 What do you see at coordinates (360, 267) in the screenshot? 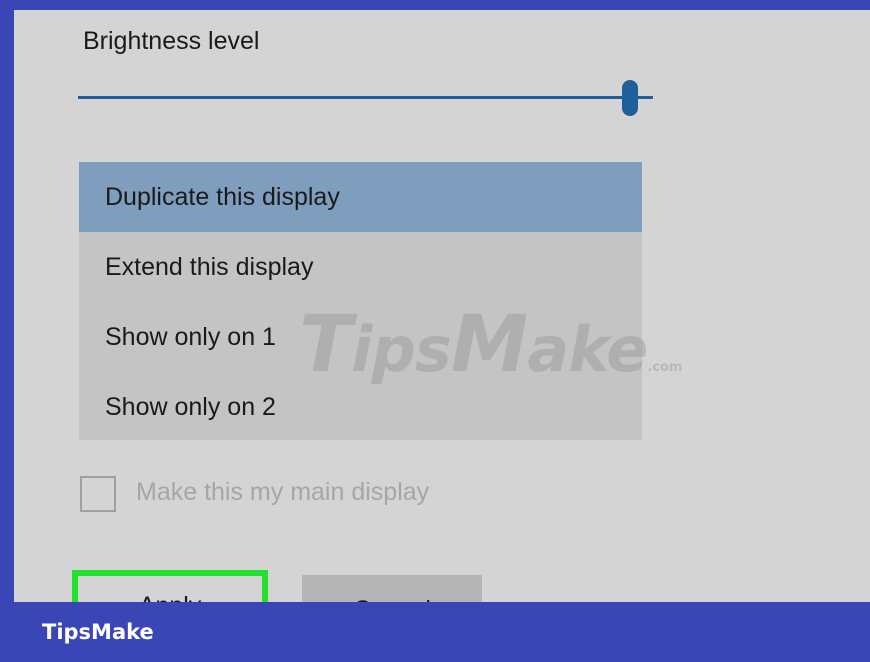
I see `option-extend: Extend this display` at bounding box center [360, 267].